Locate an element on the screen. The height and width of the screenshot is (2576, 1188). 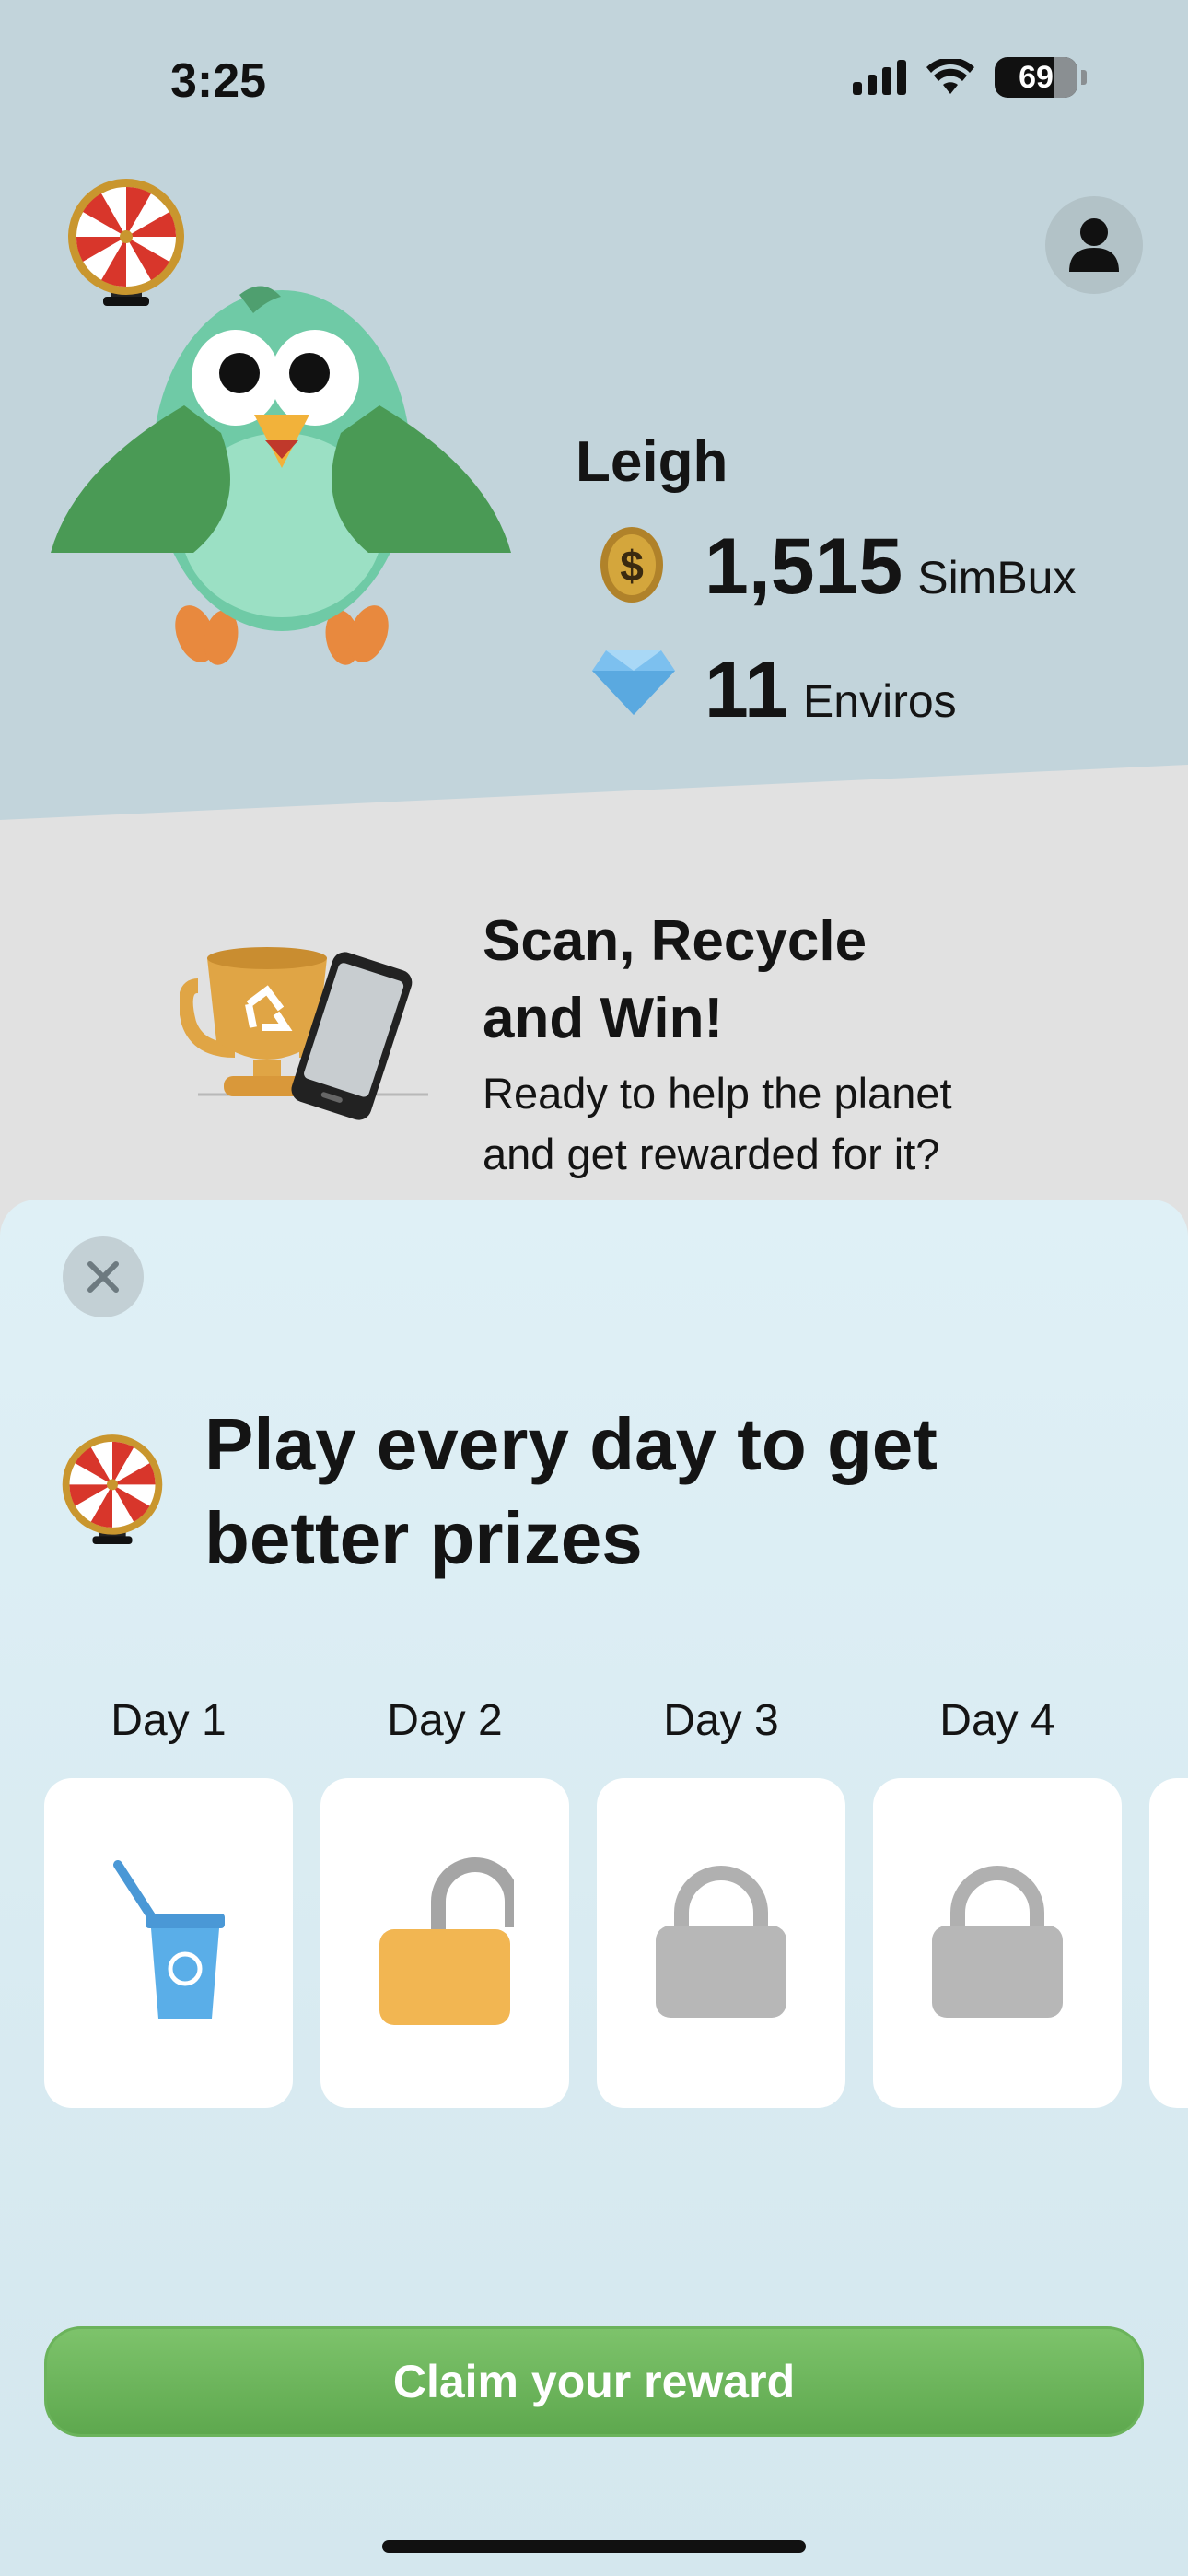
claim-reward-button: Claim your reward is located at coordinates (594, 2381).